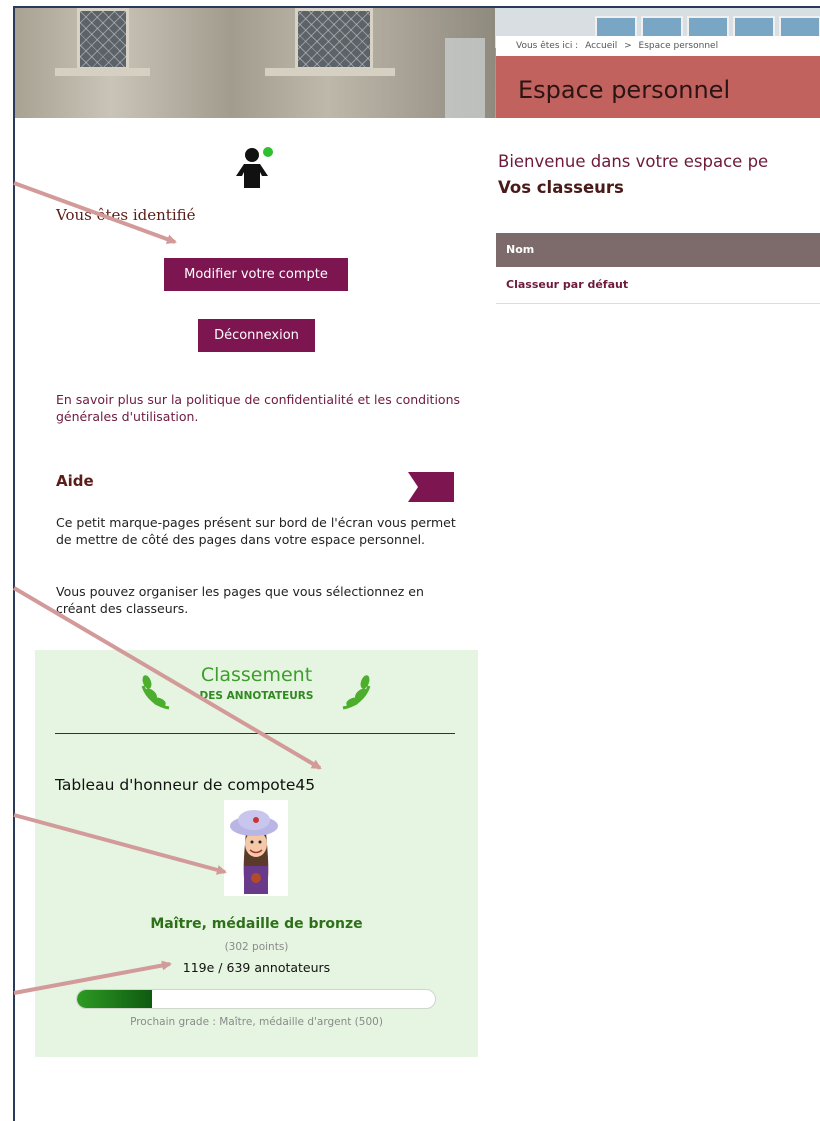  Describe the element at coordinates (356, 692) in the screenshot. I see `laurel-icon` at that location.